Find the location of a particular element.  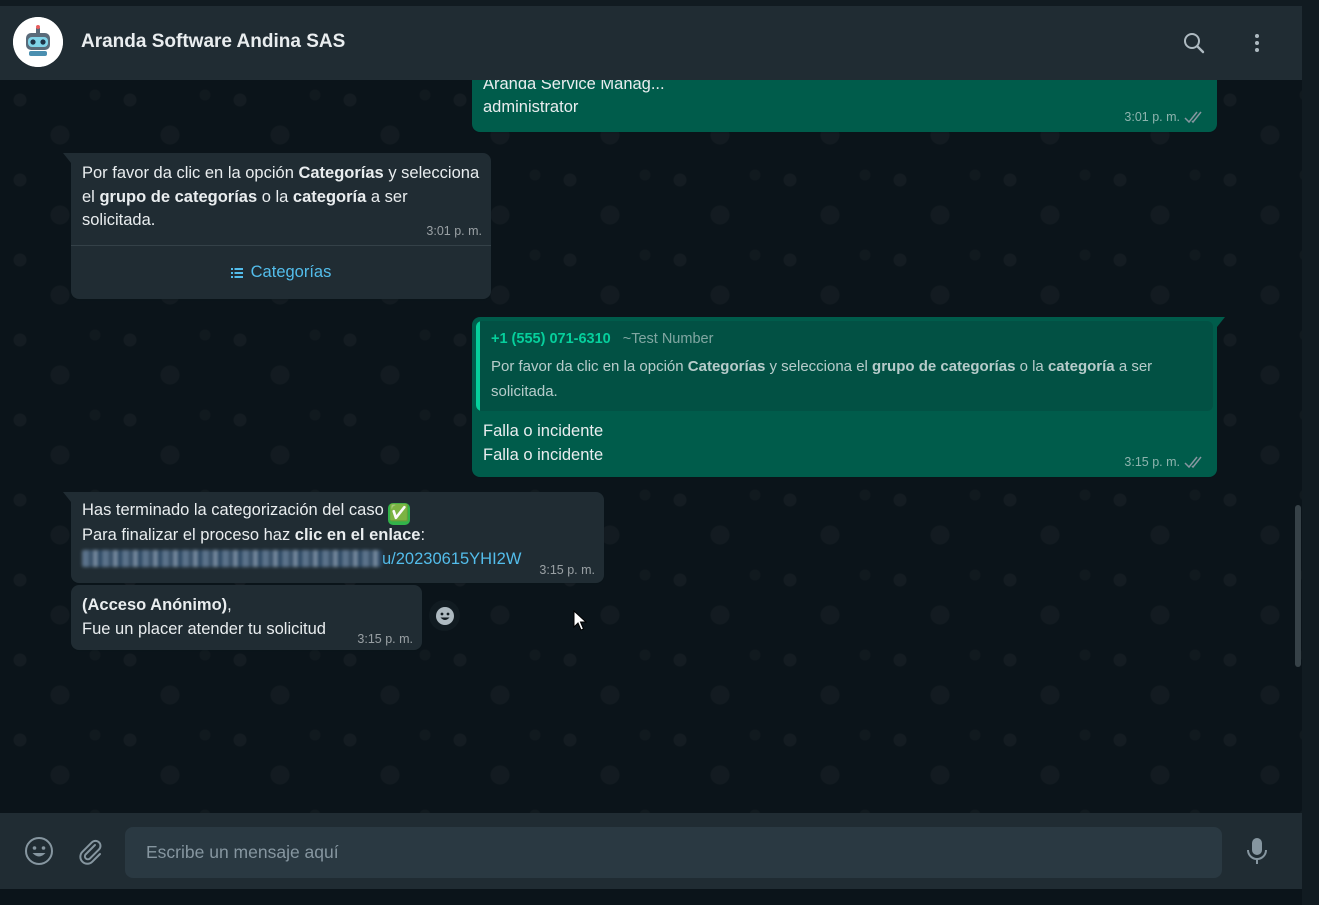

robot-avatar-icon is located at coordinates (38, 42).